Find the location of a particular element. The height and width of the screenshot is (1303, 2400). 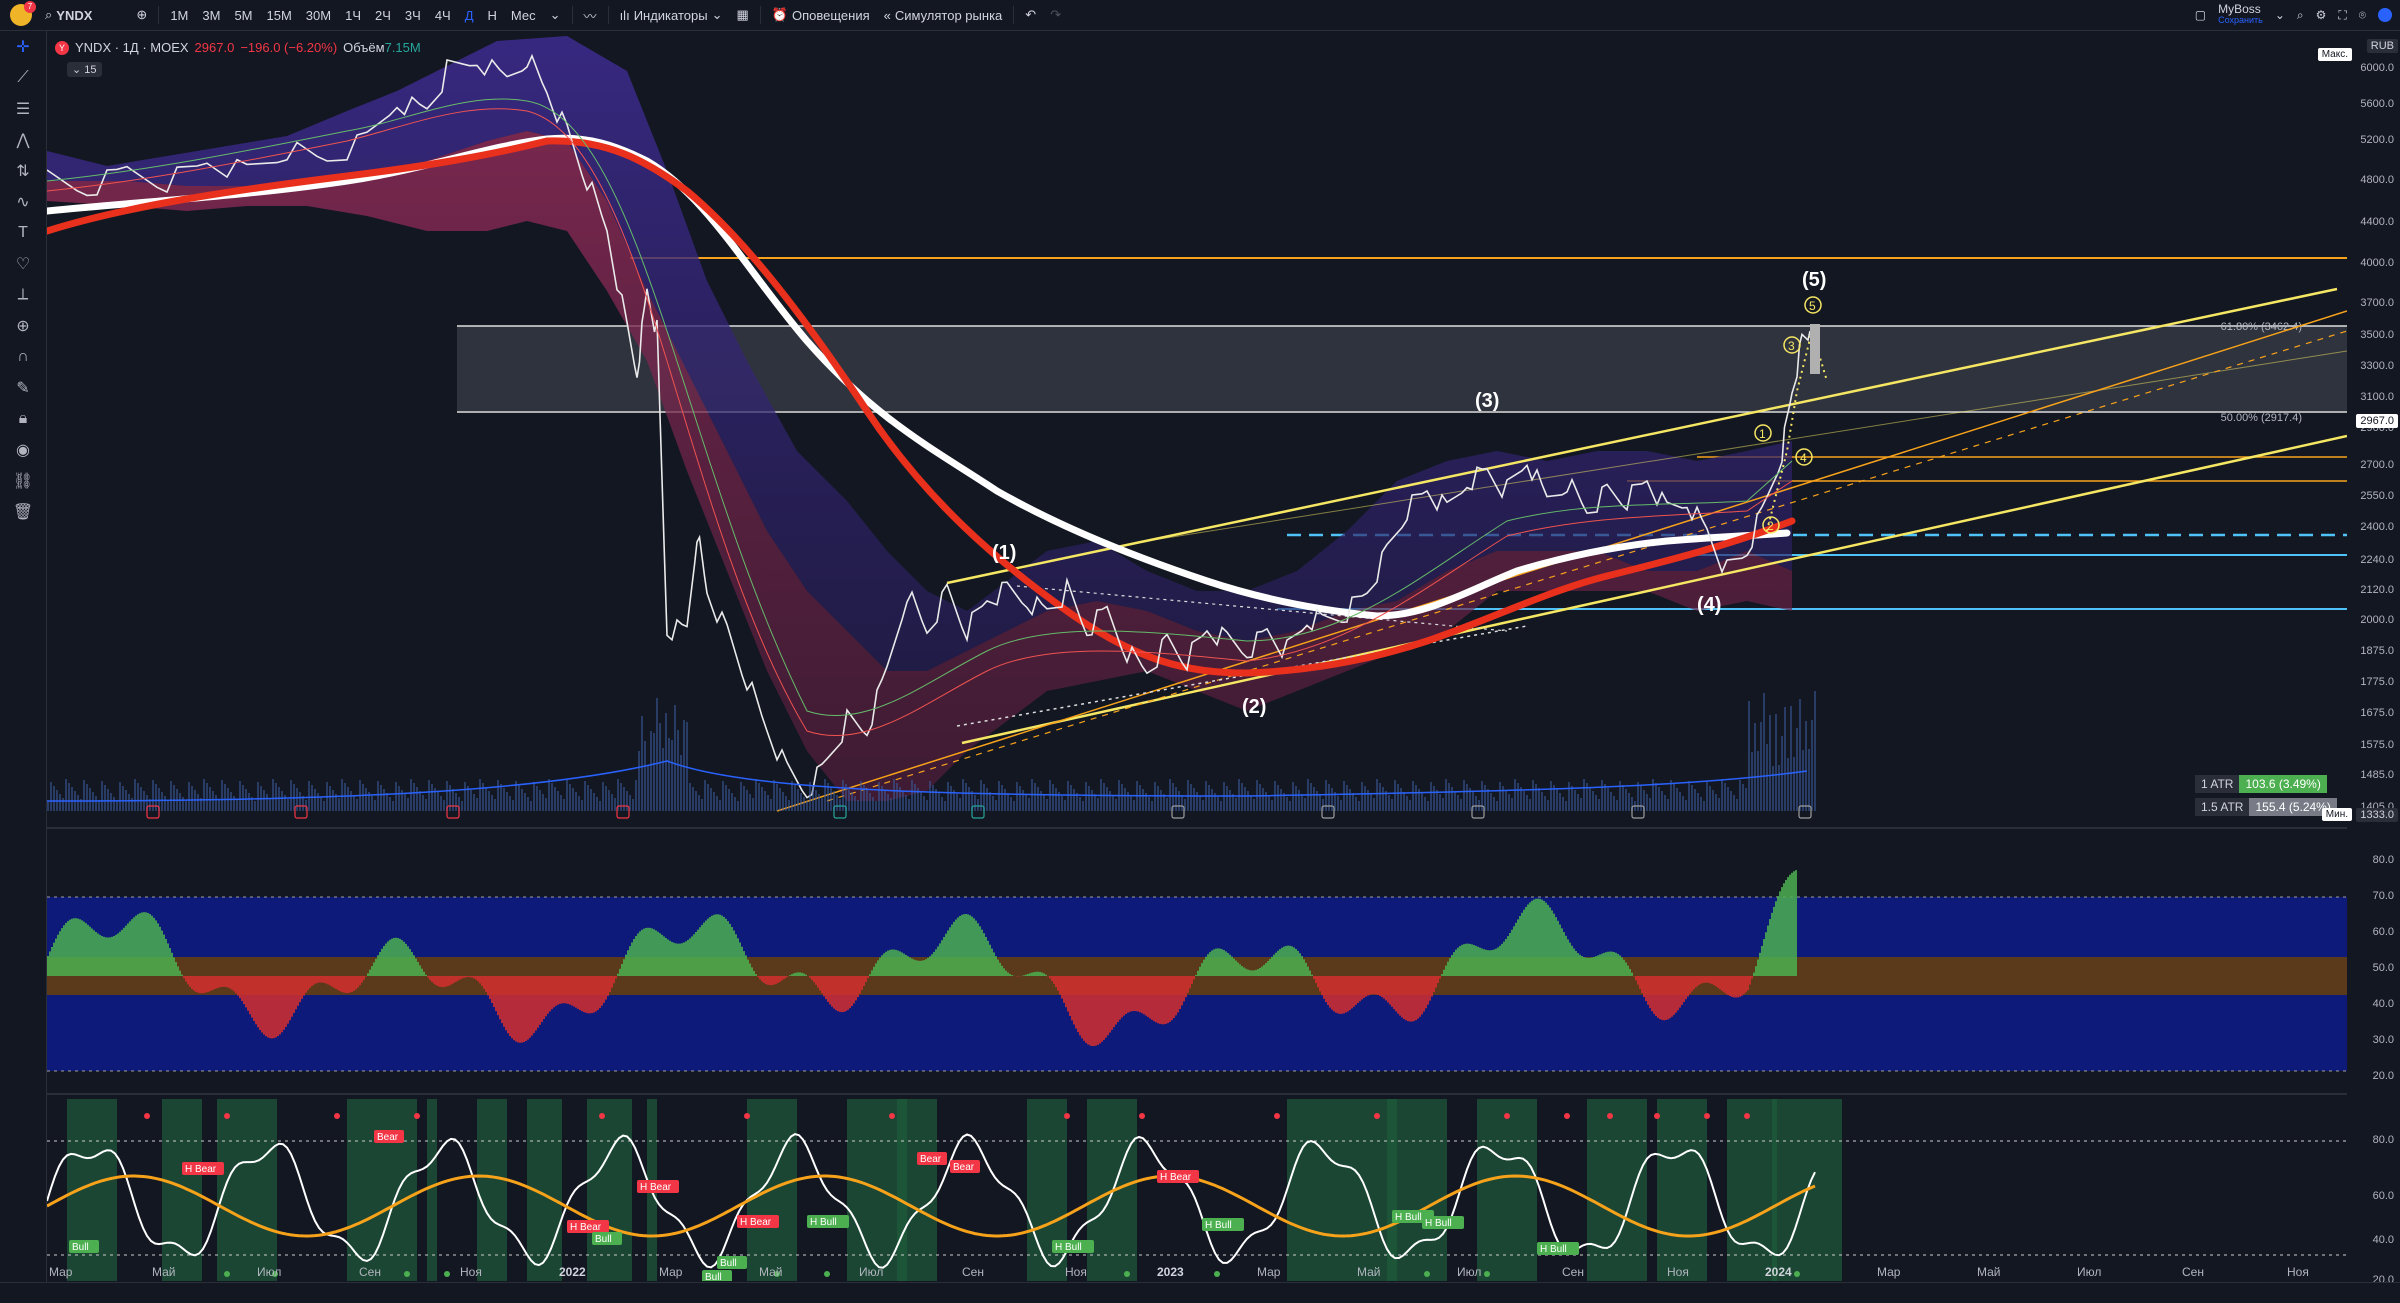

interval-3: 15М is located at coordinates (279, 15).